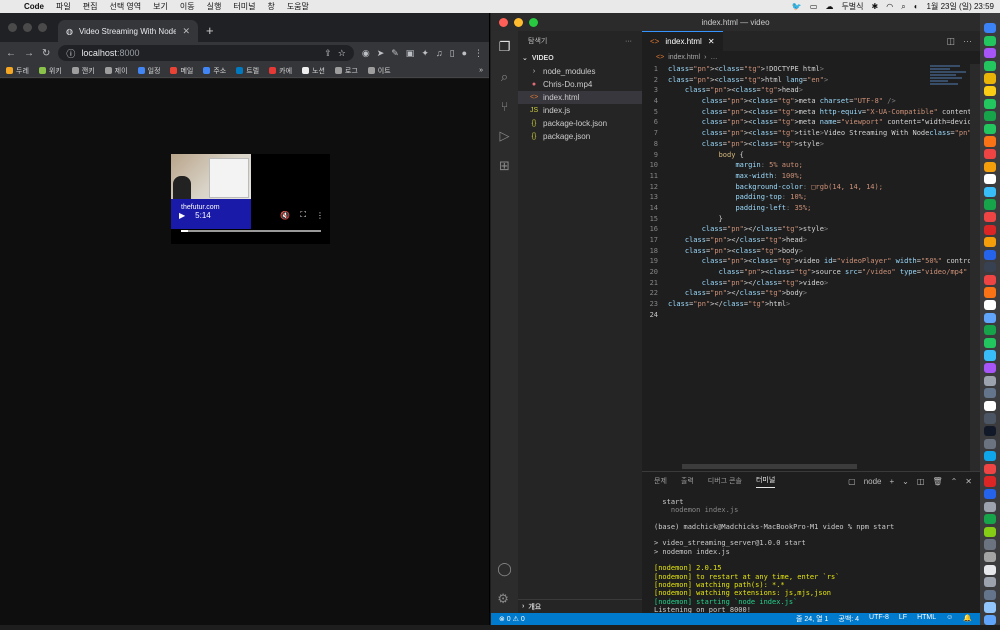 Image resolution: width=1000 pixels, height=630 pixels. I want to click on screen-icon: ▭, so click(814, 6).